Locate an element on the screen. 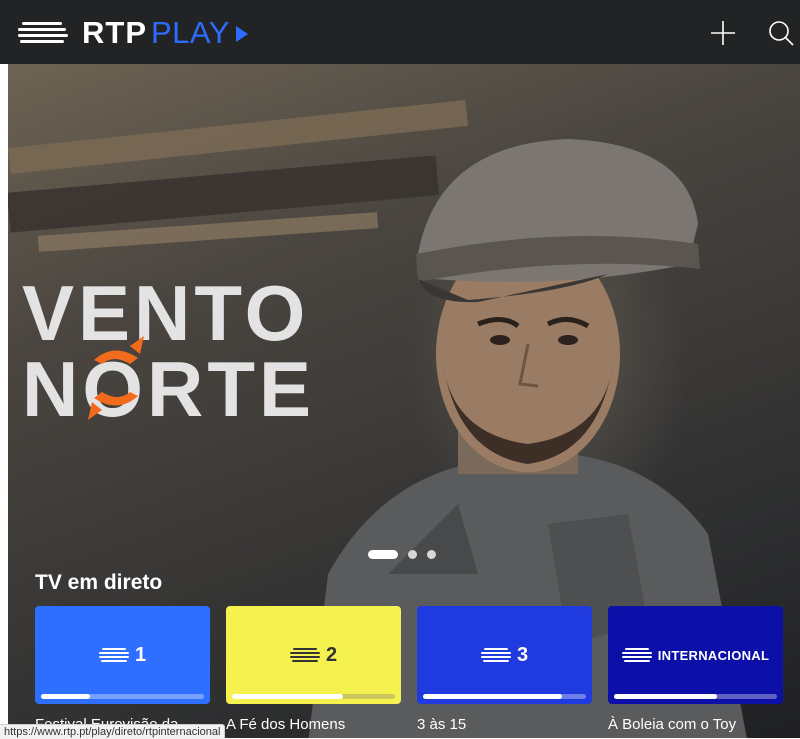  channel-name: INTERNACIONAL is located at coordinates (713, 655).